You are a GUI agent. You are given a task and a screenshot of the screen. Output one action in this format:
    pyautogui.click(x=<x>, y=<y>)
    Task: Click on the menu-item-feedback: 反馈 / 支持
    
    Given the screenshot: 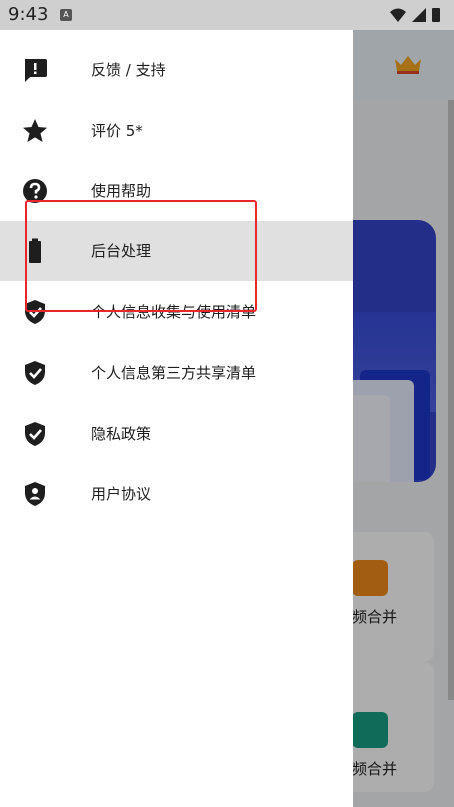 What is the action you would take?
    pyautogui.click(x=176, y=70)
    